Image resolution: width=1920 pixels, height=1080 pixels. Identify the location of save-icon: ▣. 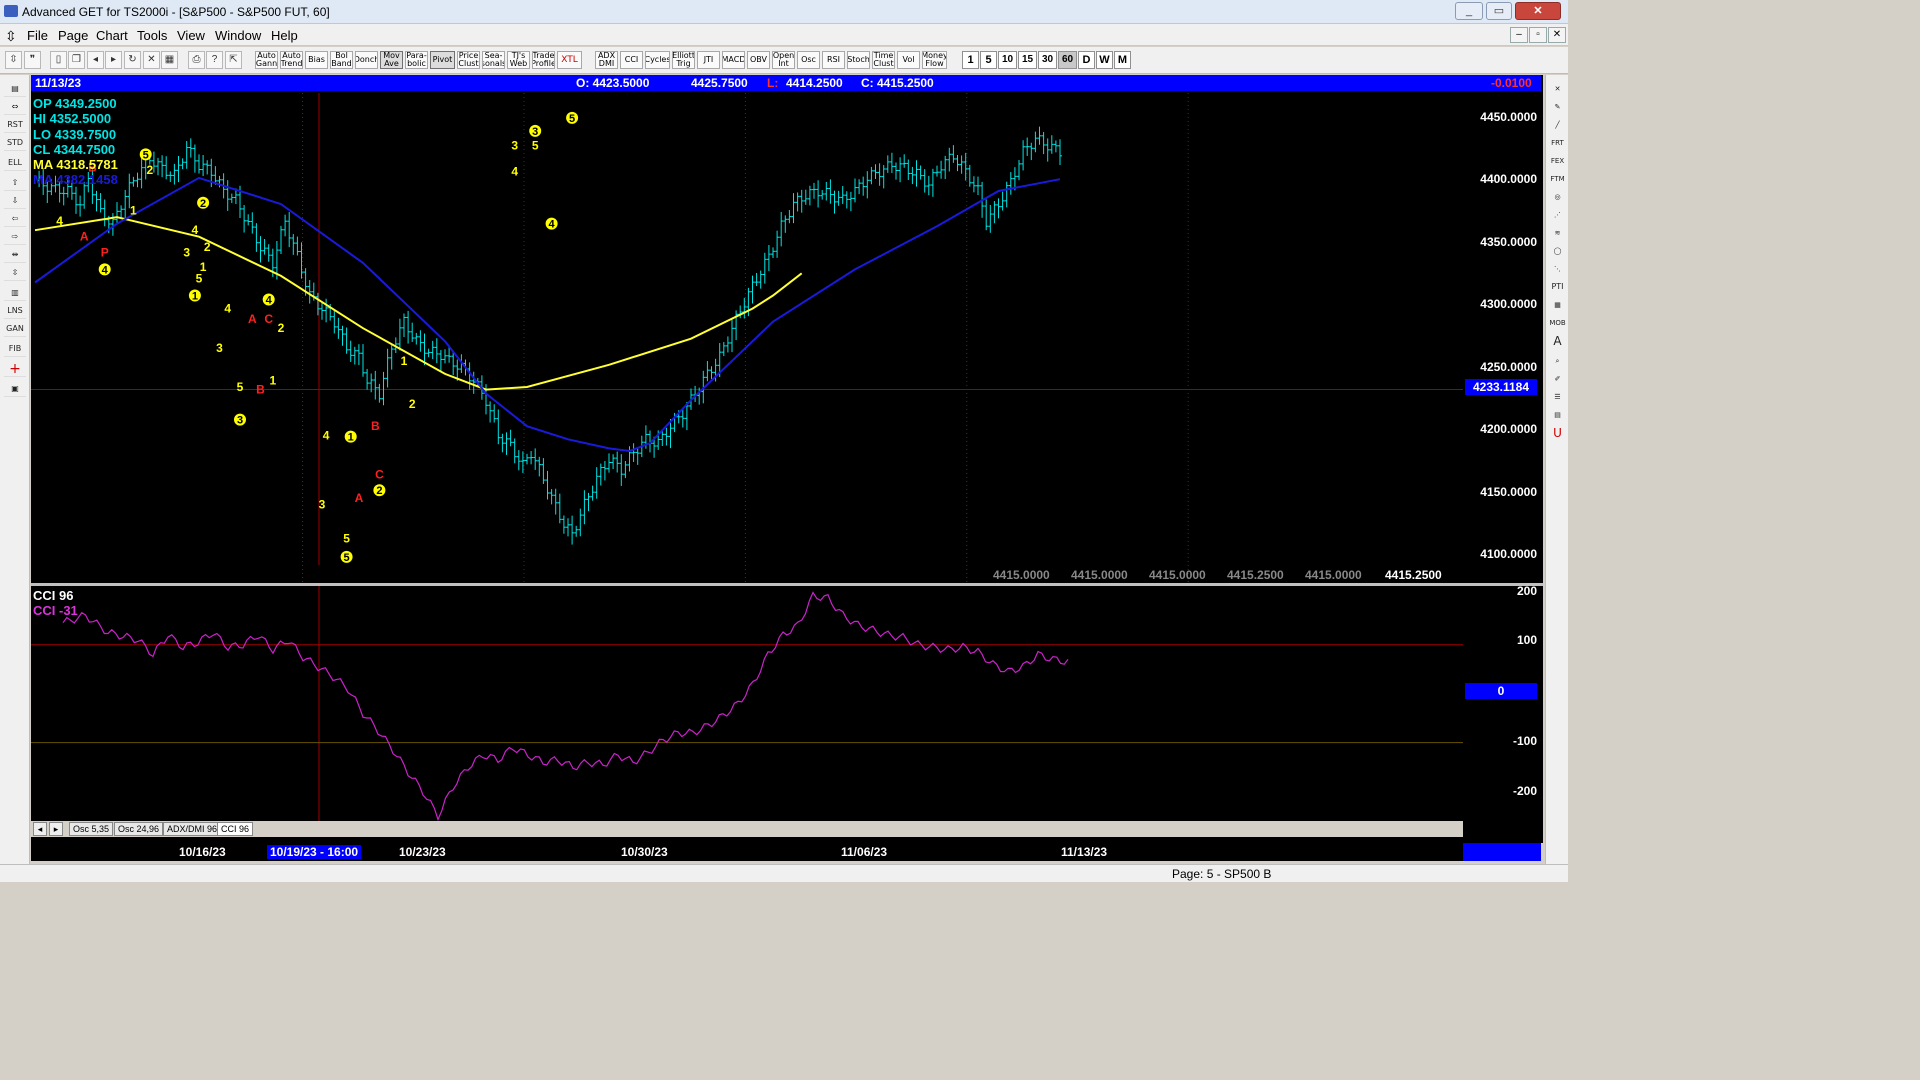
(15, 389).